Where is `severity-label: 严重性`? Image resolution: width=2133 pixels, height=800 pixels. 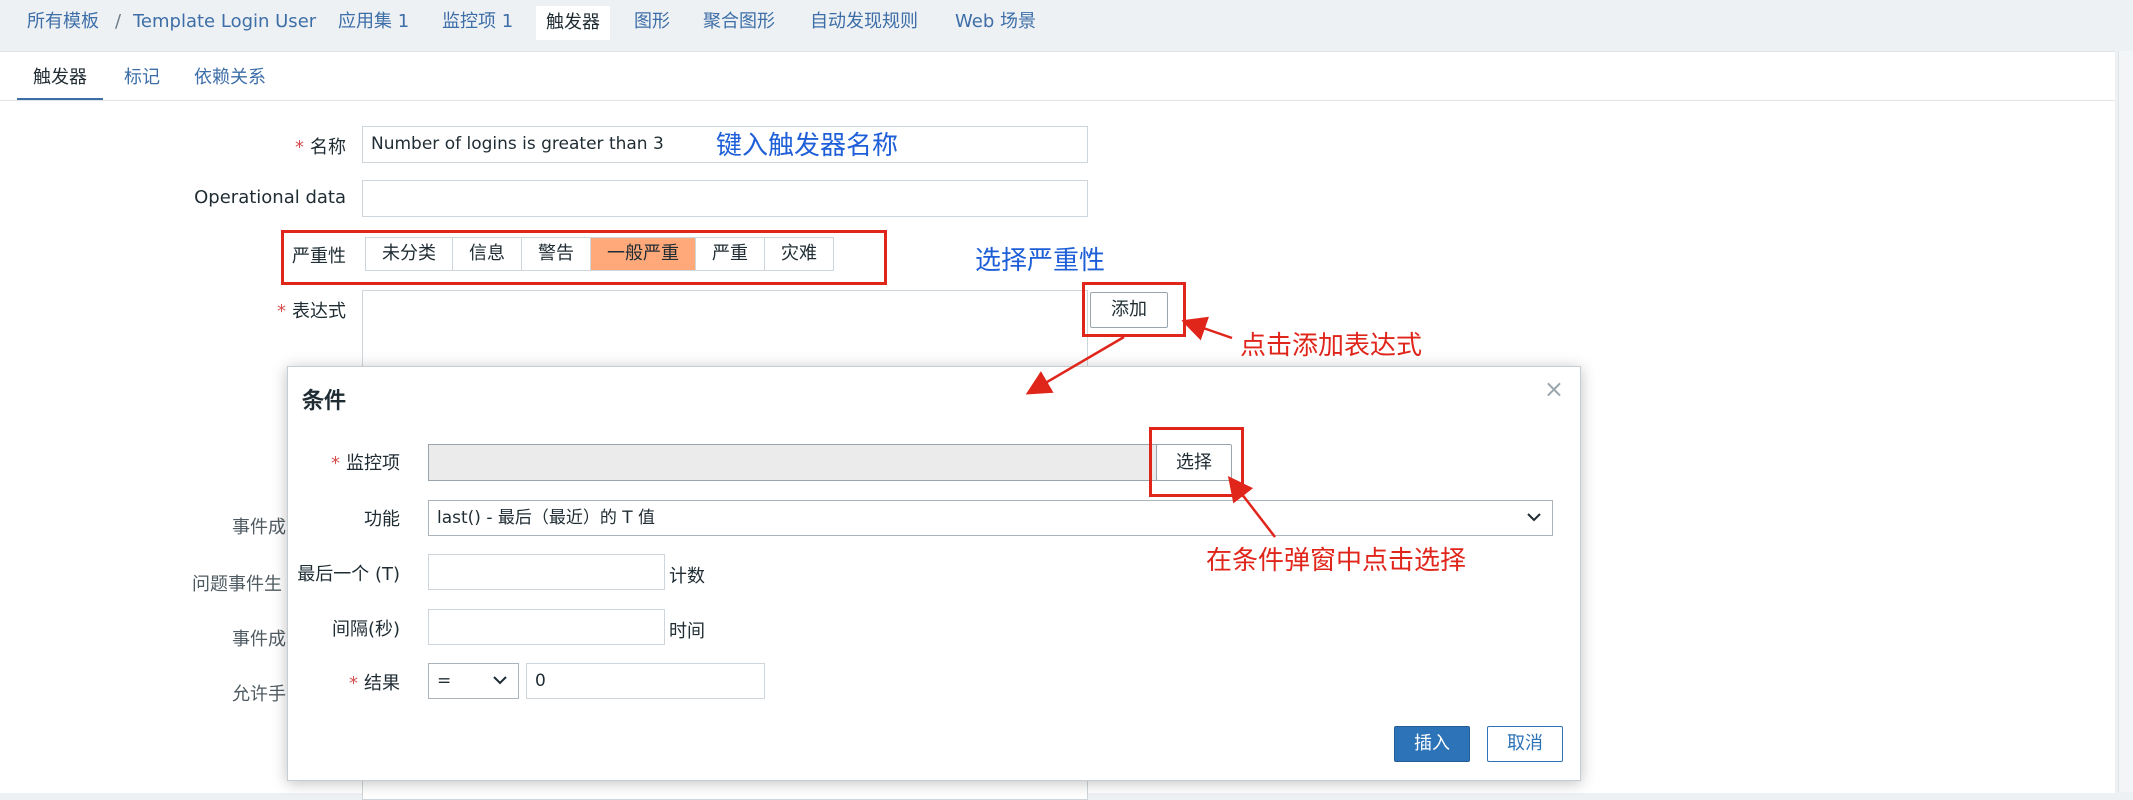 severity-label: 严重性 is located at coordinates (319, 256).